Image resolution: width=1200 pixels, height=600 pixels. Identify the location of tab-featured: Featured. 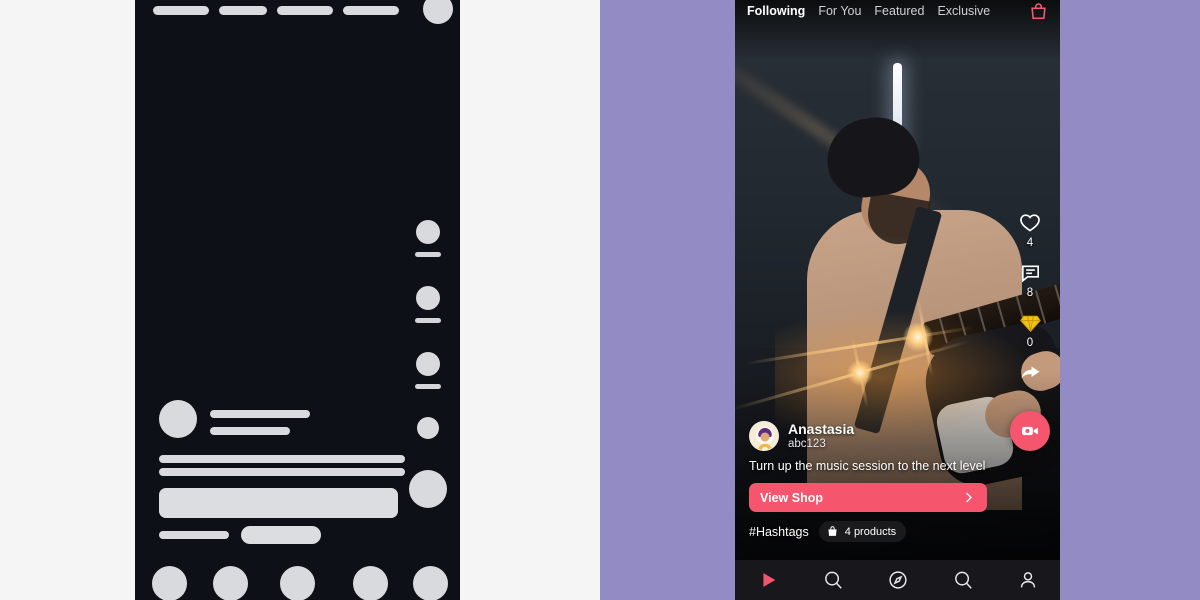
(899, 11).